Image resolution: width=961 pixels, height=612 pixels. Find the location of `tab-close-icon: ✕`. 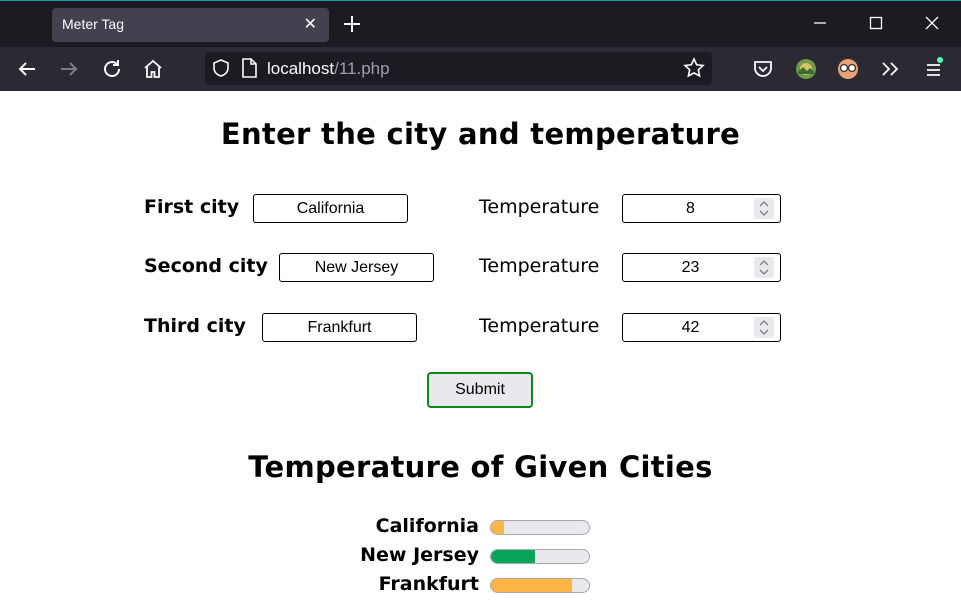

tab-close-icon: ✕ is located at coordinates (310, 24).